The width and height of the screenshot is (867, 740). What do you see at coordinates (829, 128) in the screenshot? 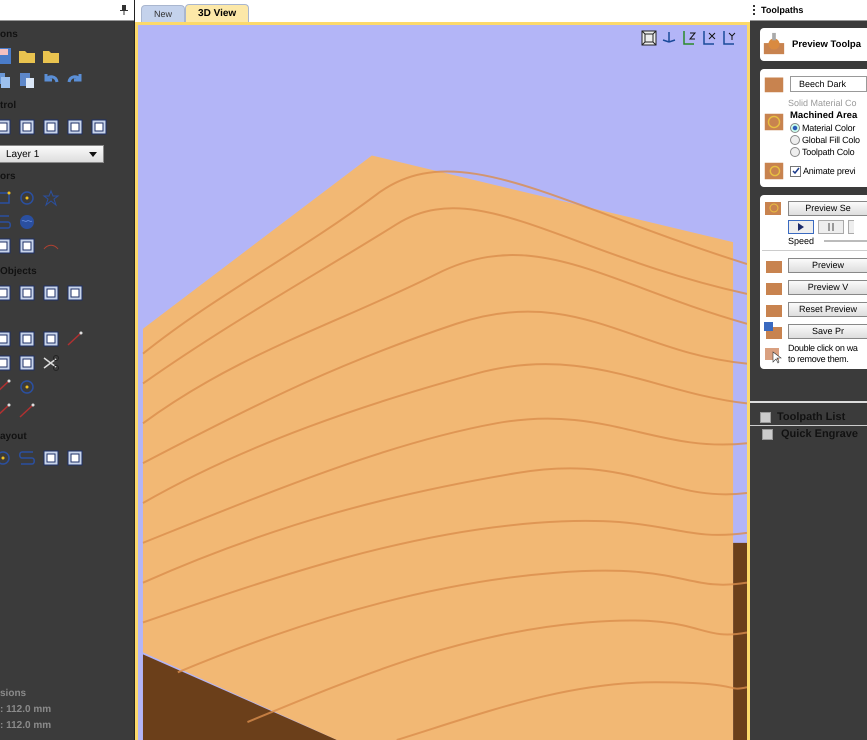
I see `radio-label: Material Color` at bounding box center [829, 128].